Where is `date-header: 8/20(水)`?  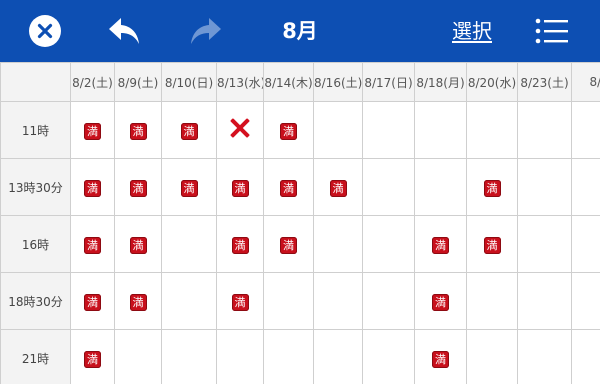 date-header: 8/20(水) is located at coordinates (492, 82).